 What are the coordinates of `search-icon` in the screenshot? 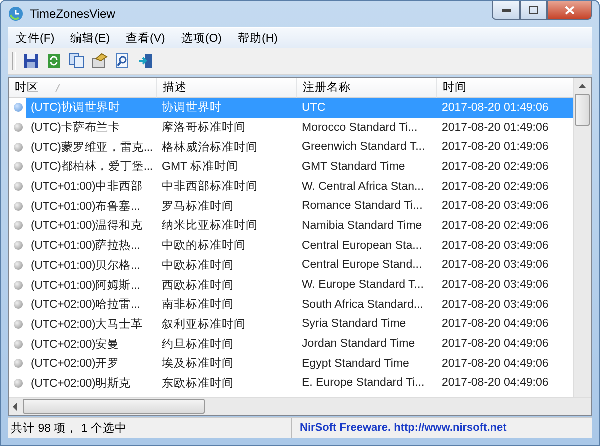 It's located at (122, 61).